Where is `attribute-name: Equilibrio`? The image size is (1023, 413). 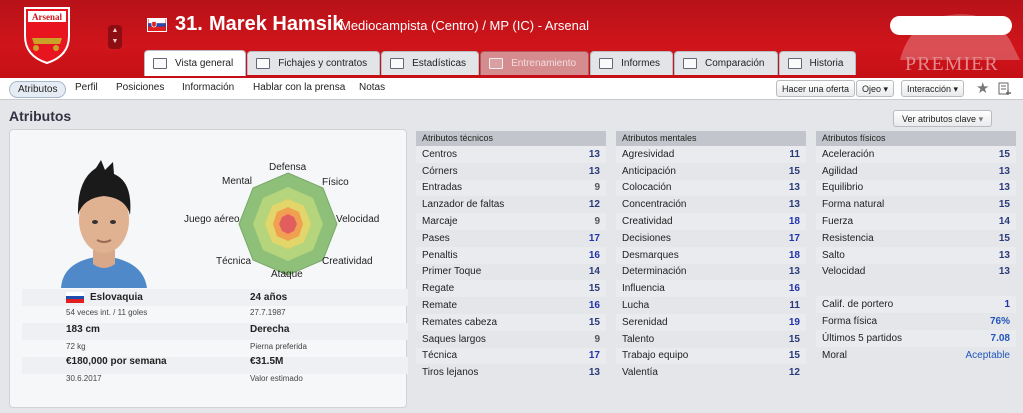 attribute-name: Equilibrio is located at coordinates (843, 188).